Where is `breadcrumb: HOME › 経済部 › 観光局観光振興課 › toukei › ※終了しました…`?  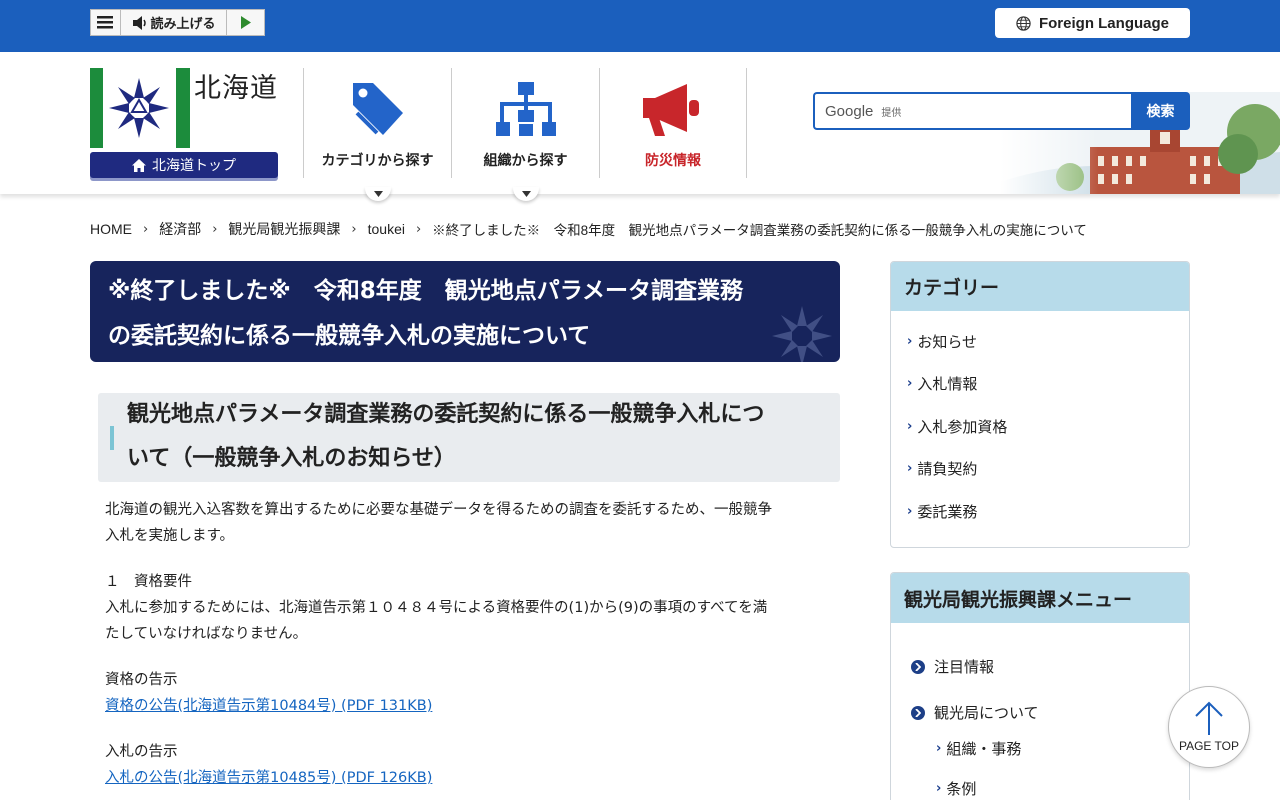
breadcrumb: HOME › 経済部 › 観光局観光振興課 › toukei › ※終了しました… is located at coordinates (588, 229).